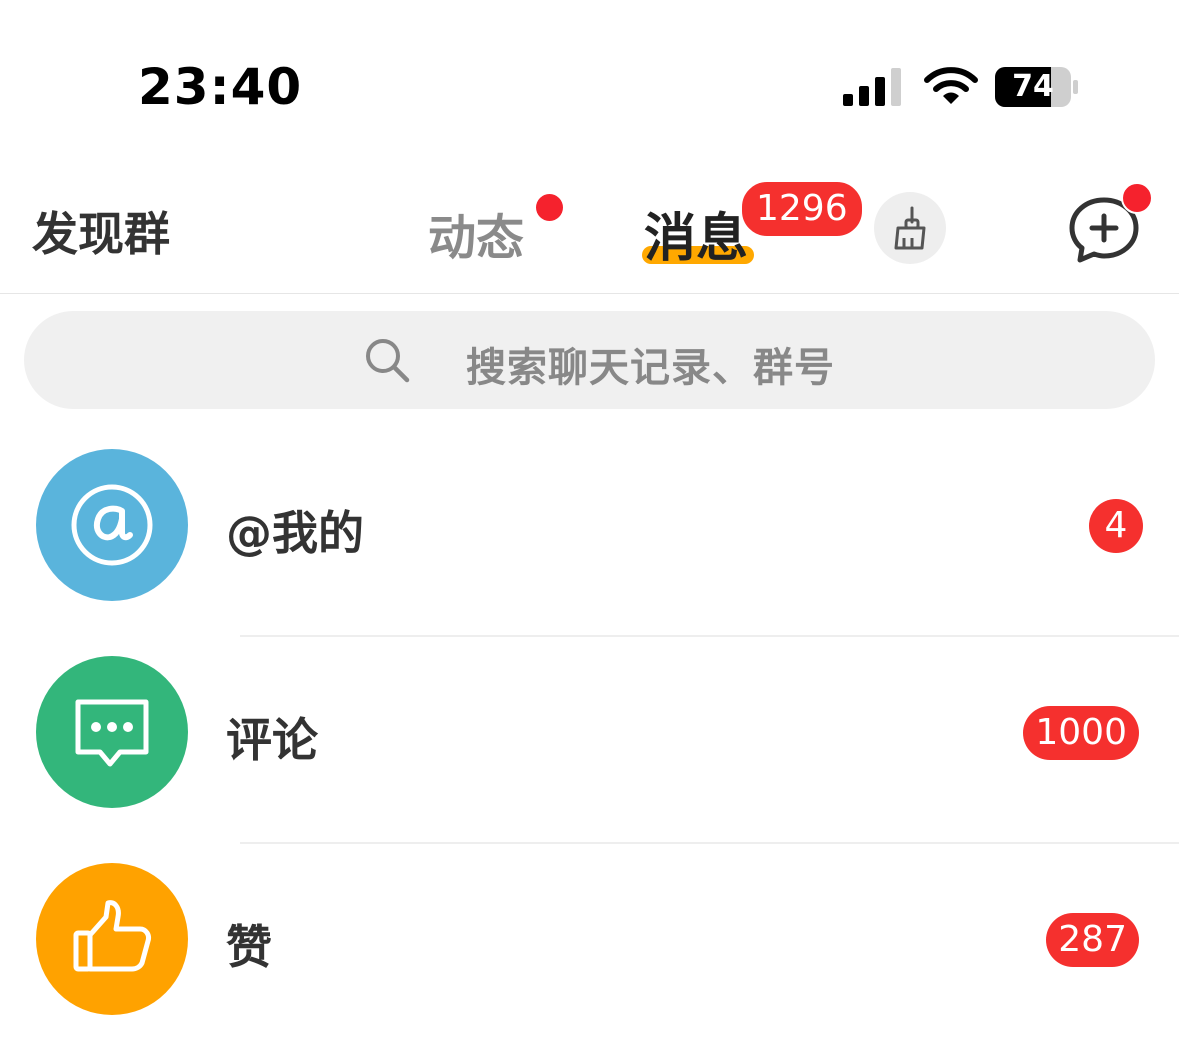 This screenshot has width=1179, height=1039. Describe the element at coordinates (1092, 940) in the screenshot. I see `unread-badge: 287` at that location.